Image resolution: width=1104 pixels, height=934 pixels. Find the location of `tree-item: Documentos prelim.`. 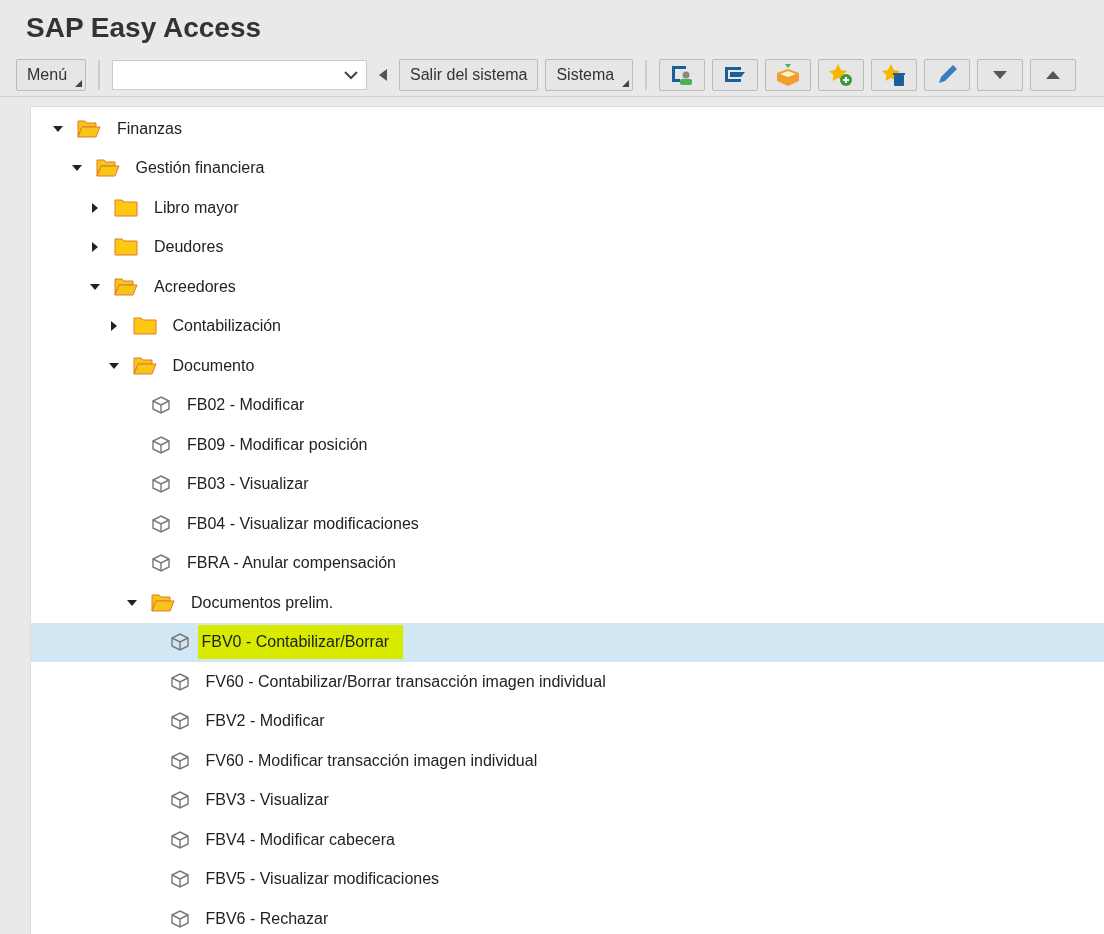

tree-item: Documentos prelim. is located at coordinates (567, 603).